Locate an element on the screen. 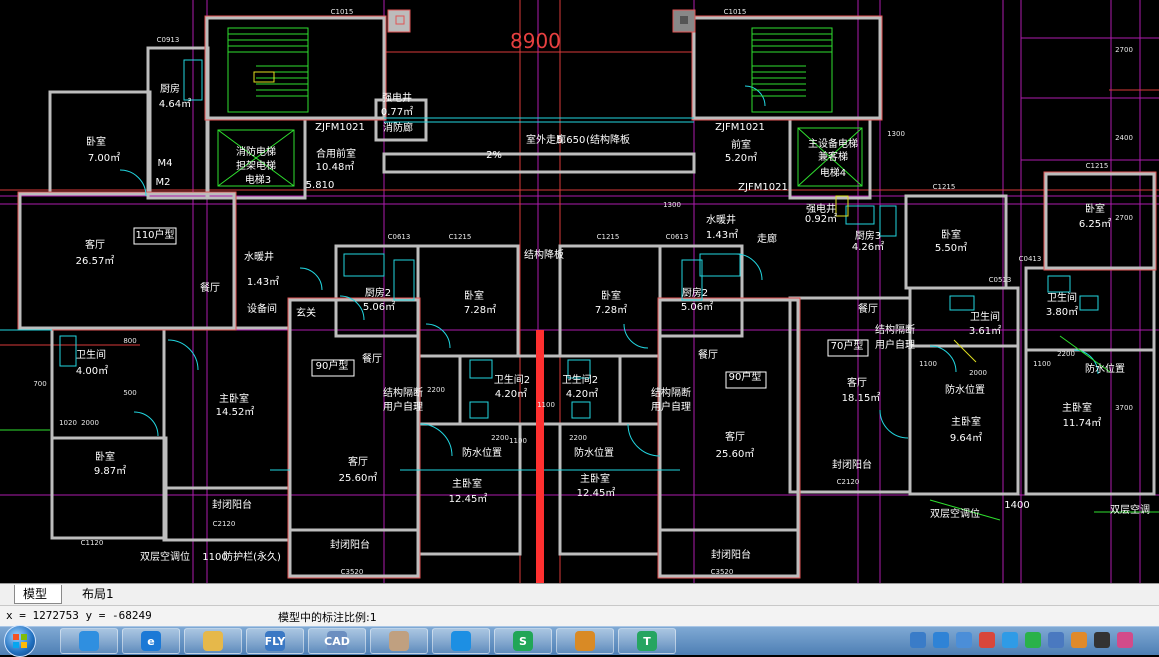  input-method-tray-icon is located at coordinates (1125, 640).